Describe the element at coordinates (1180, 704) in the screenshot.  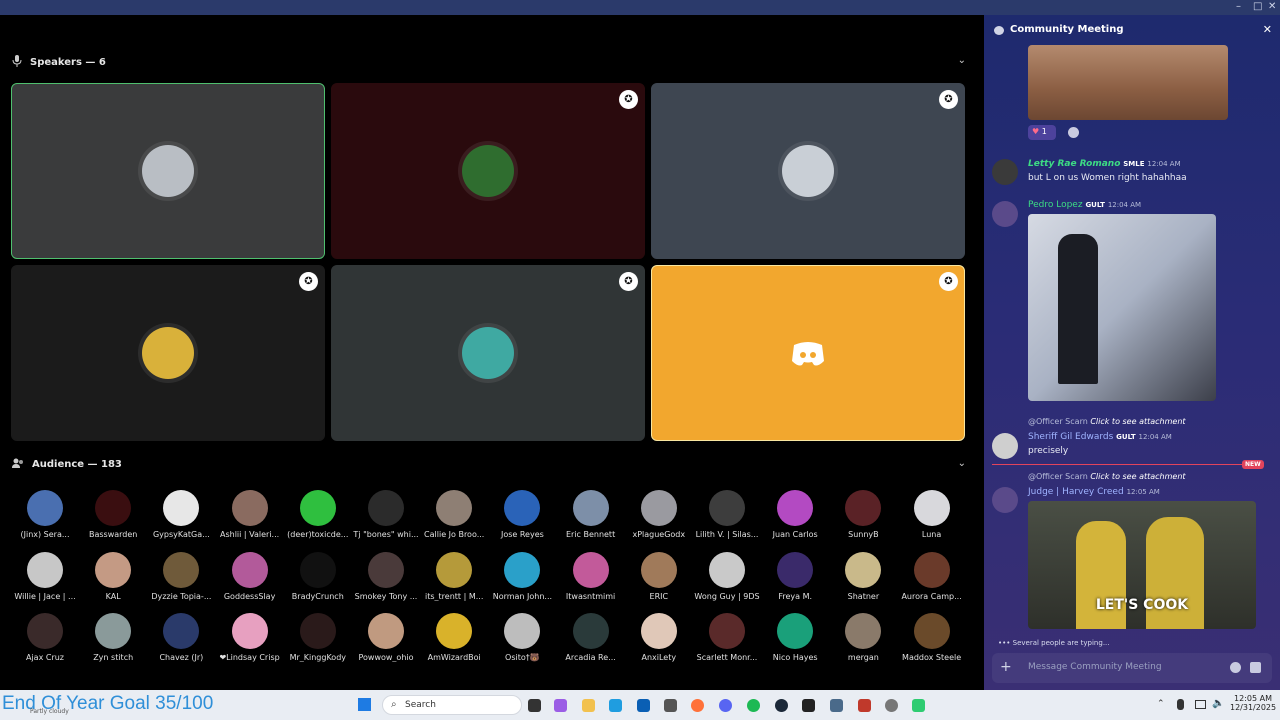
I see `microphone-icon` at that location.